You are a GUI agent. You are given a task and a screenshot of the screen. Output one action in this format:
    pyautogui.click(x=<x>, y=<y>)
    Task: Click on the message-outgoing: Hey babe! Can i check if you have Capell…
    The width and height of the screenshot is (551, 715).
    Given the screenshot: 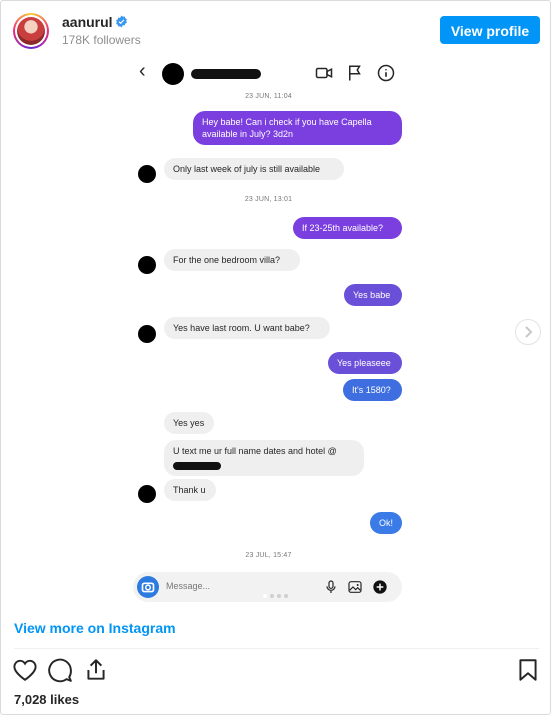 What is the action you would take?
    pyautogui.click(x=297, y=128)
    